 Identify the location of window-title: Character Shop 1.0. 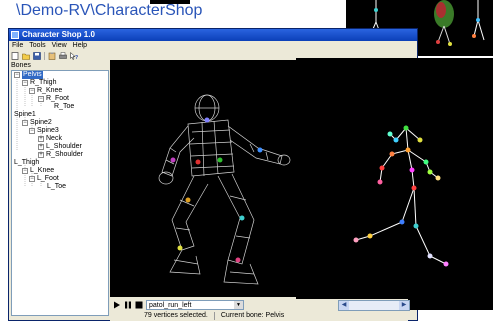
(58, 34).